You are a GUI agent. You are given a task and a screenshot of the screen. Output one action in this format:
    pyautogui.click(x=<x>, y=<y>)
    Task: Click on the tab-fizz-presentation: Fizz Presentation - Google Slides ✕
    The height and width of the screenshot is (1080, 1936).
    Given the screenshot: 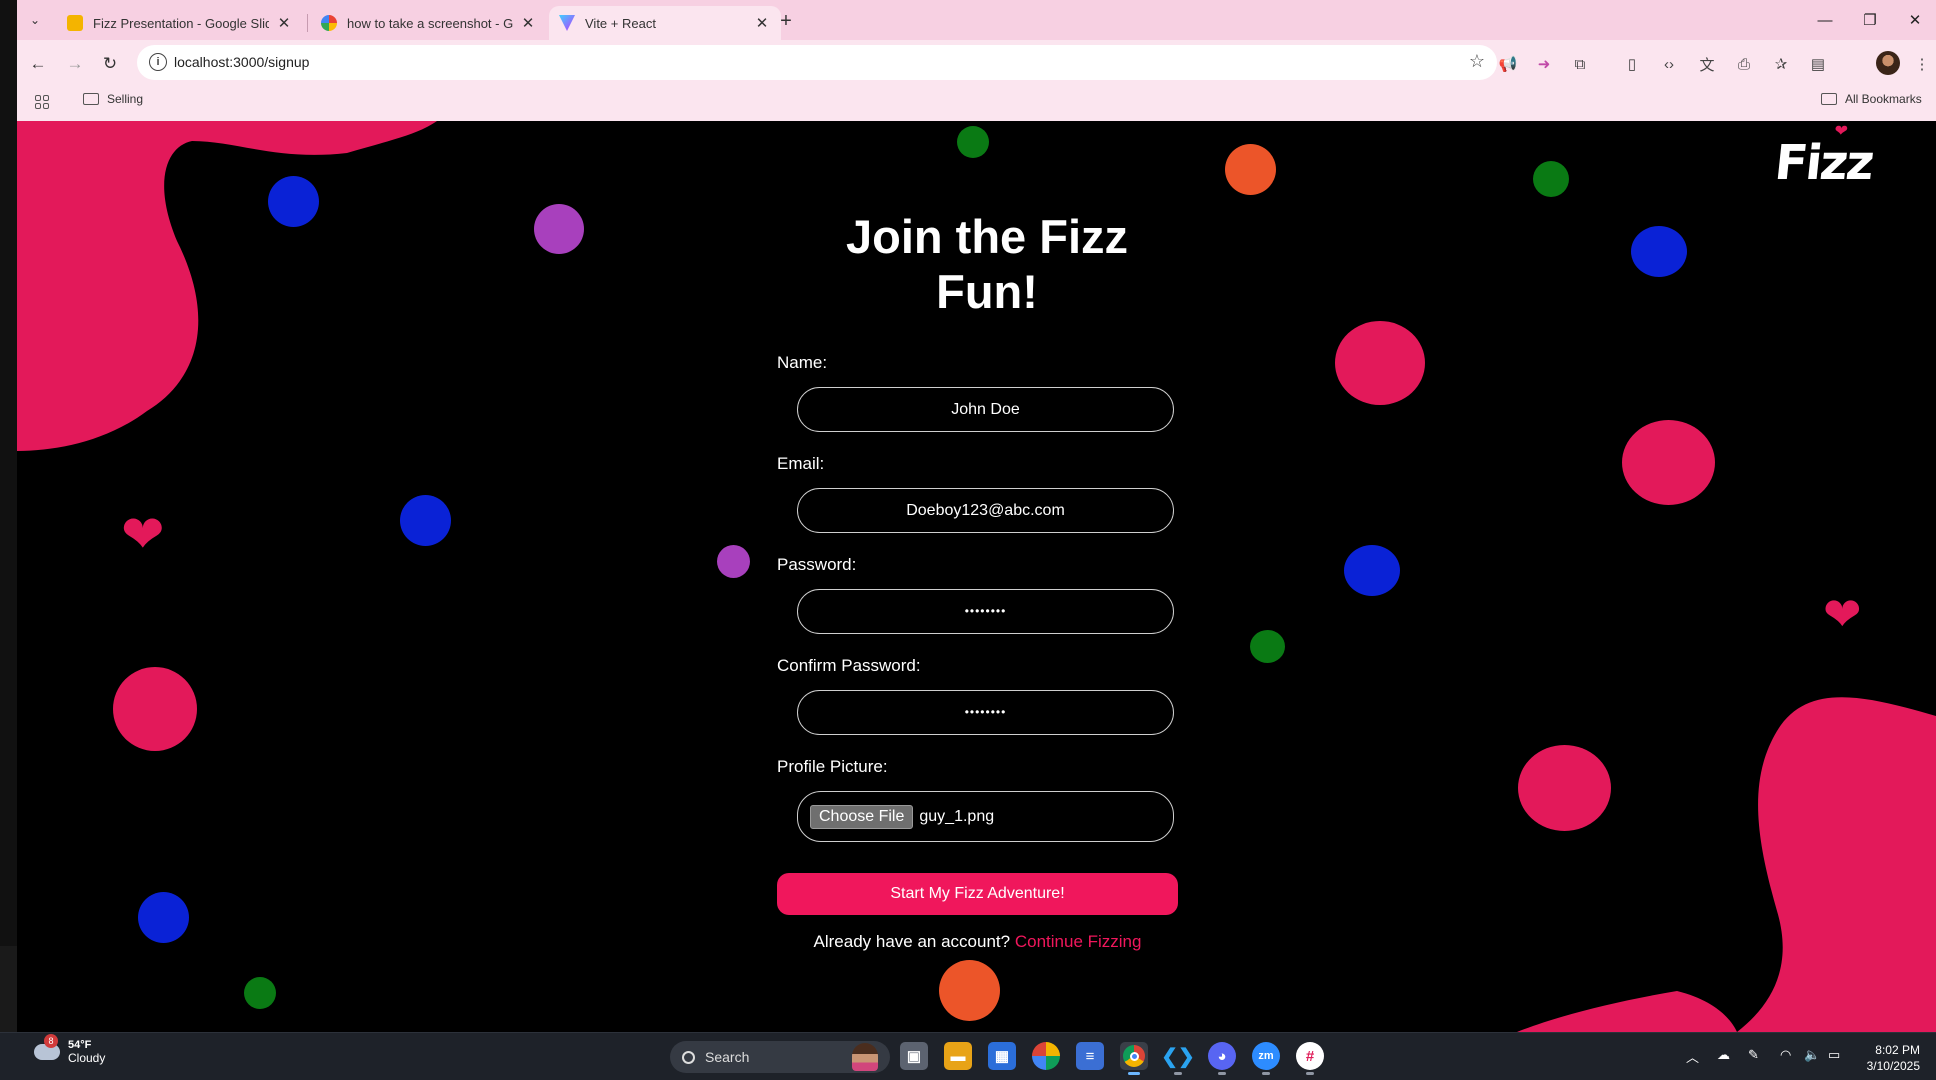 What is the action you would take?
    pyautogui.click(x=180, y=23)
    